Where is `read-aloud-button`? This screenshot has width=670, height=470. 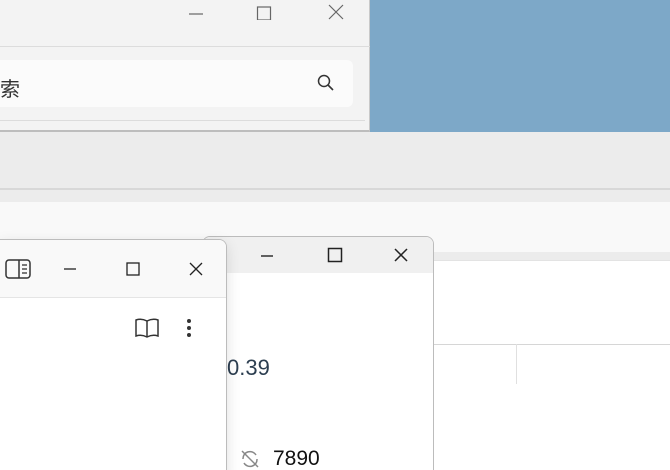 read-aloud-button is located at coordinates (147, 328).